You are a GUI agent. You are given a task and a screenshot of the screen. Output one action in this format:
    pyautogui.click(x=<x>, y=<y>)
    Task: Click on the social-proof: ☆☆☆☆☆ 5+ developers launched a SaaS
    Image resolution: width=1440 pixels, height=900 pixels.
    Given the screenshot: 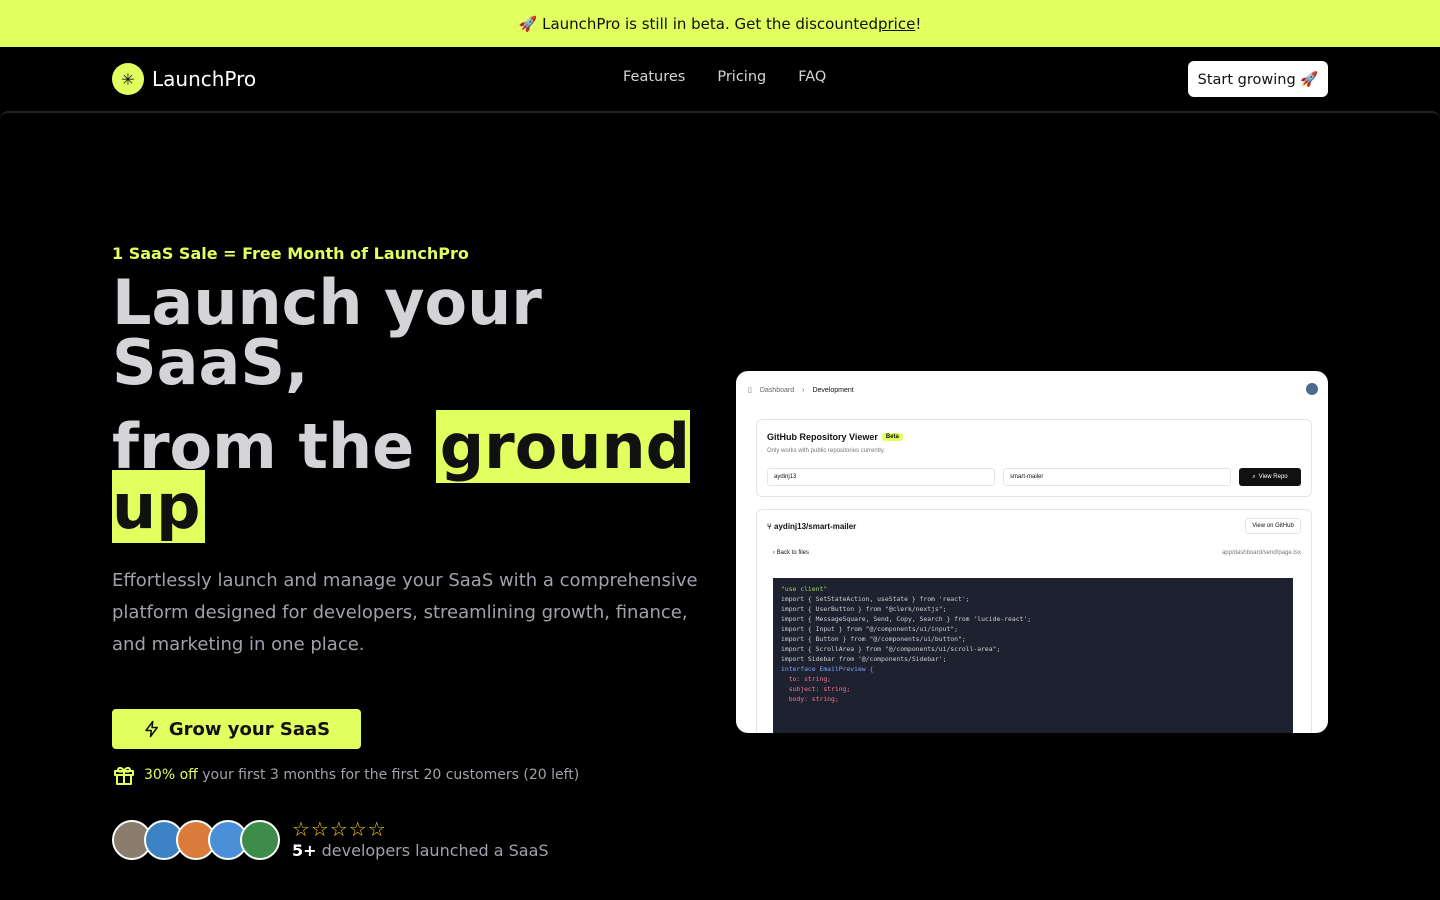 What is the action you would take?
    pyautogui.click(x=330, y=839)
    